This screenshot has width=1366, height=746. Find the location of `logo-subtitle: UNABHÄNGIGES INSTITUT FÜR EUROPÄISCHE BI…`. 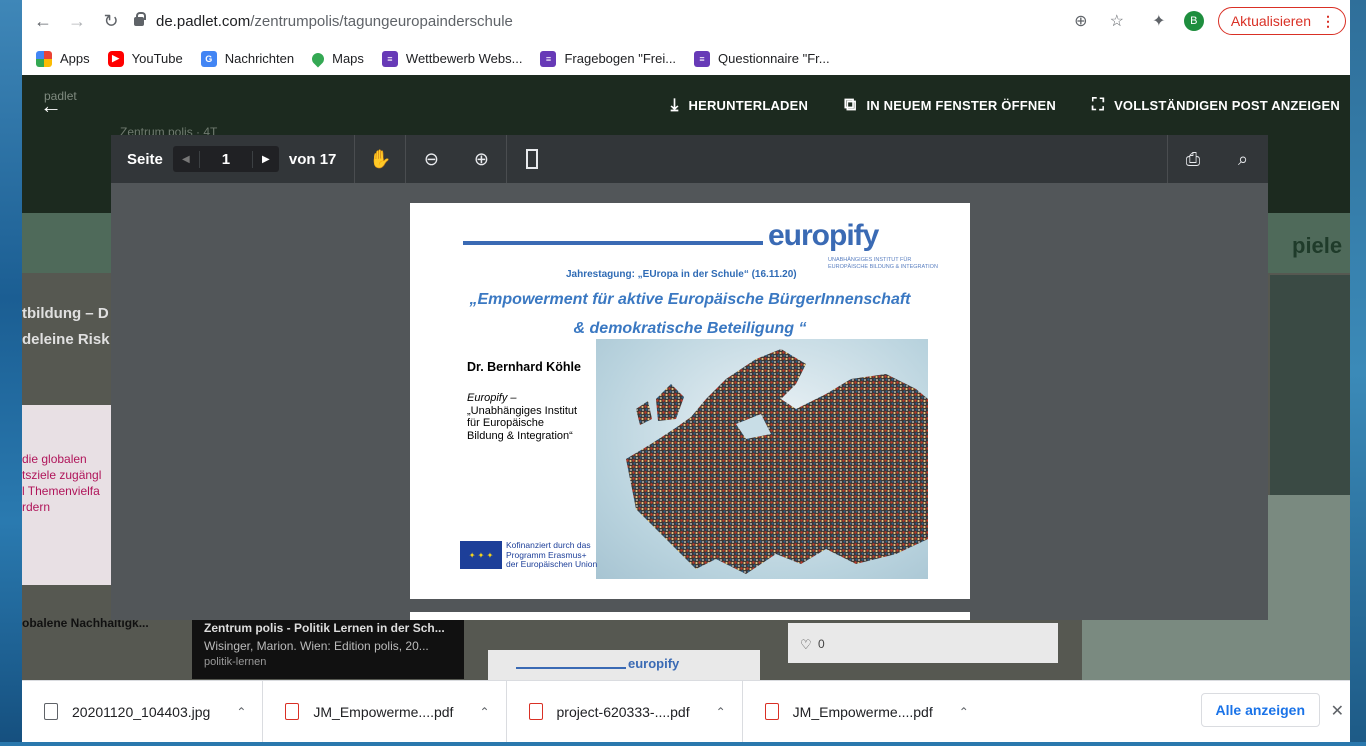

logo-subtitle: UNABHÄNGIGES INSTITUT FÜR EUROPÄISCHE BI… is located at coordinates (883, 263).